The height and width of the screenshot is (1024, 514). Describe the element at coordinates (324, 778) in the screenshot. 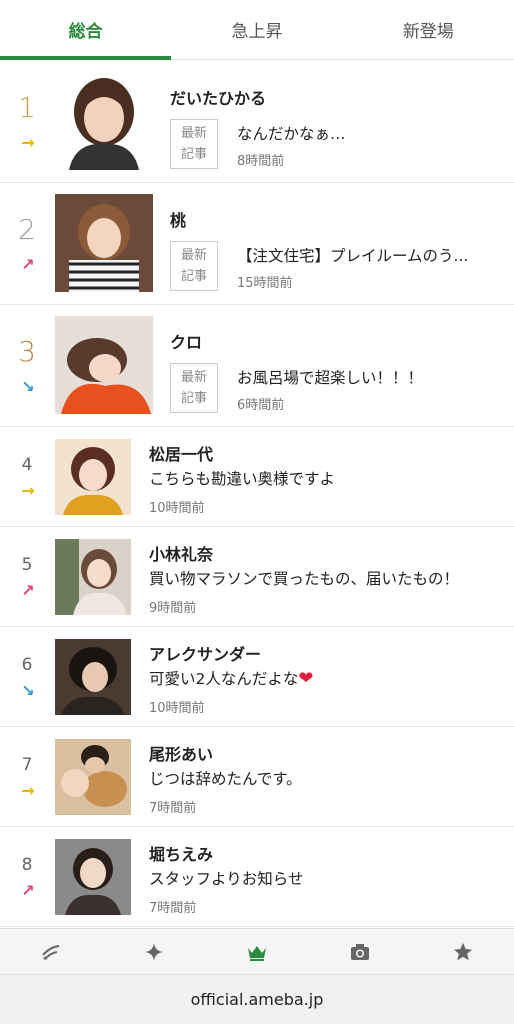

I see `article-title: じつは辞めたんです。` at that location.